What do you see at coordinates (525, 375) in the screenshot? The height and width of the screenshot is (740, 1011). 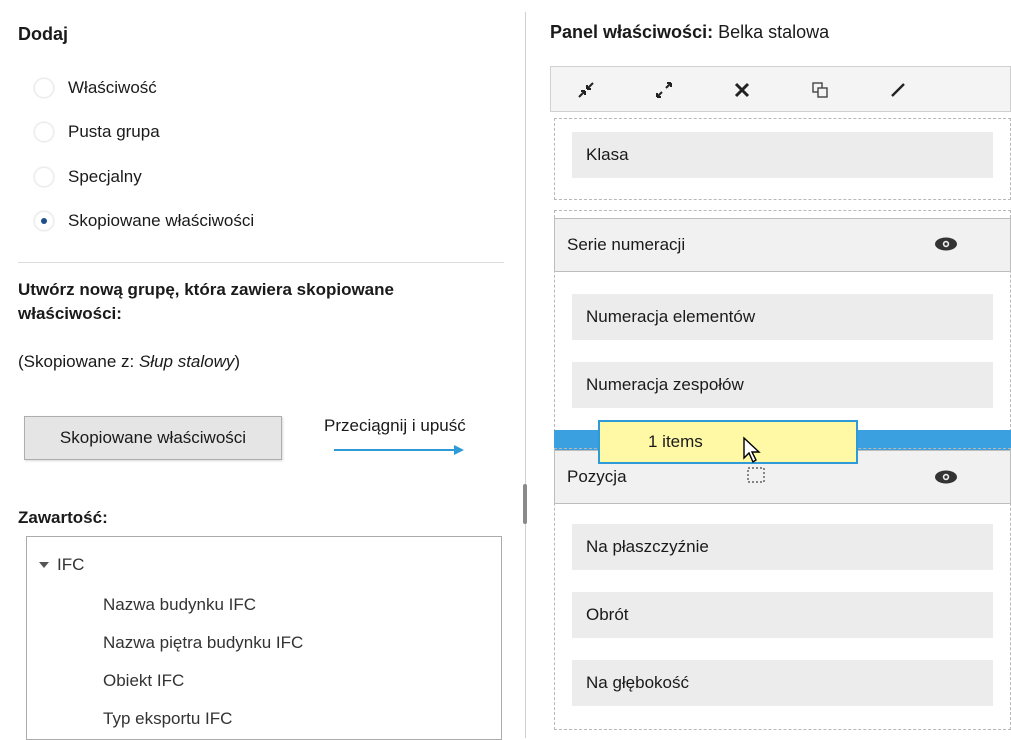 I see `panel-splitter` at bounding box center [525, 375].